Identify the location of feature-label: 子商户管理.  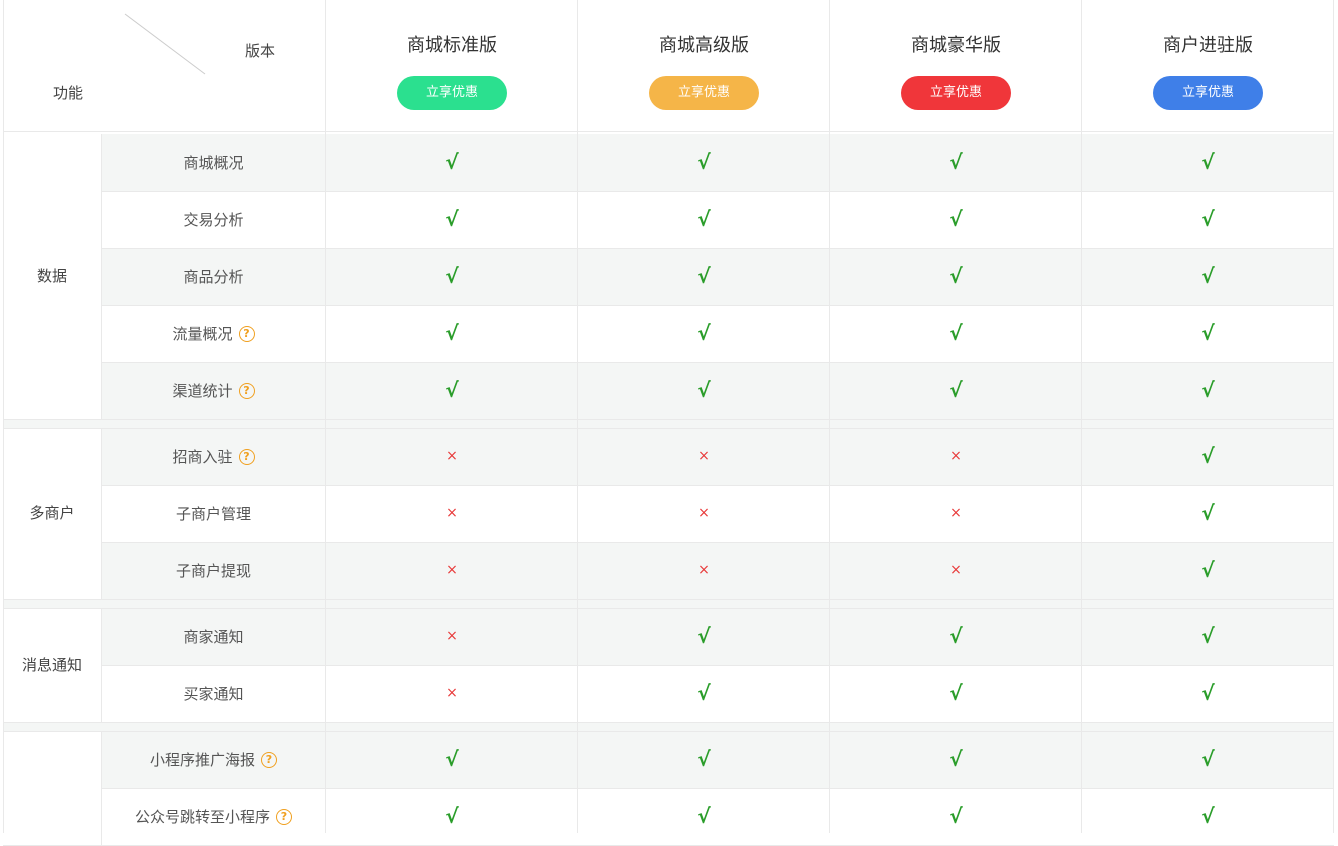
(213, 514).